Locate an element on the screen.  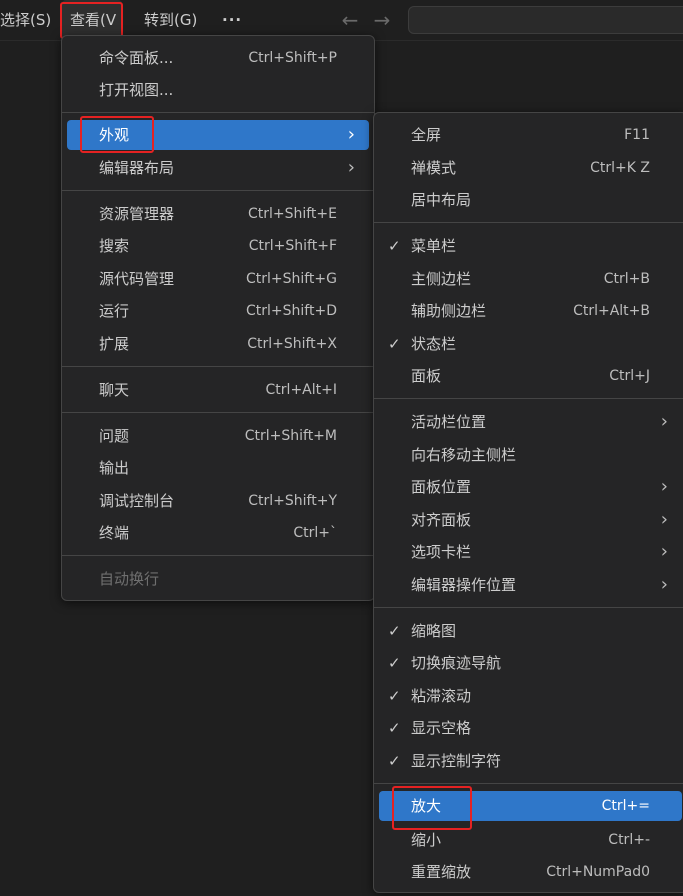
menu-item-search: 搜索 Ctrl+Shift+F is located at coordinates (218, 246).